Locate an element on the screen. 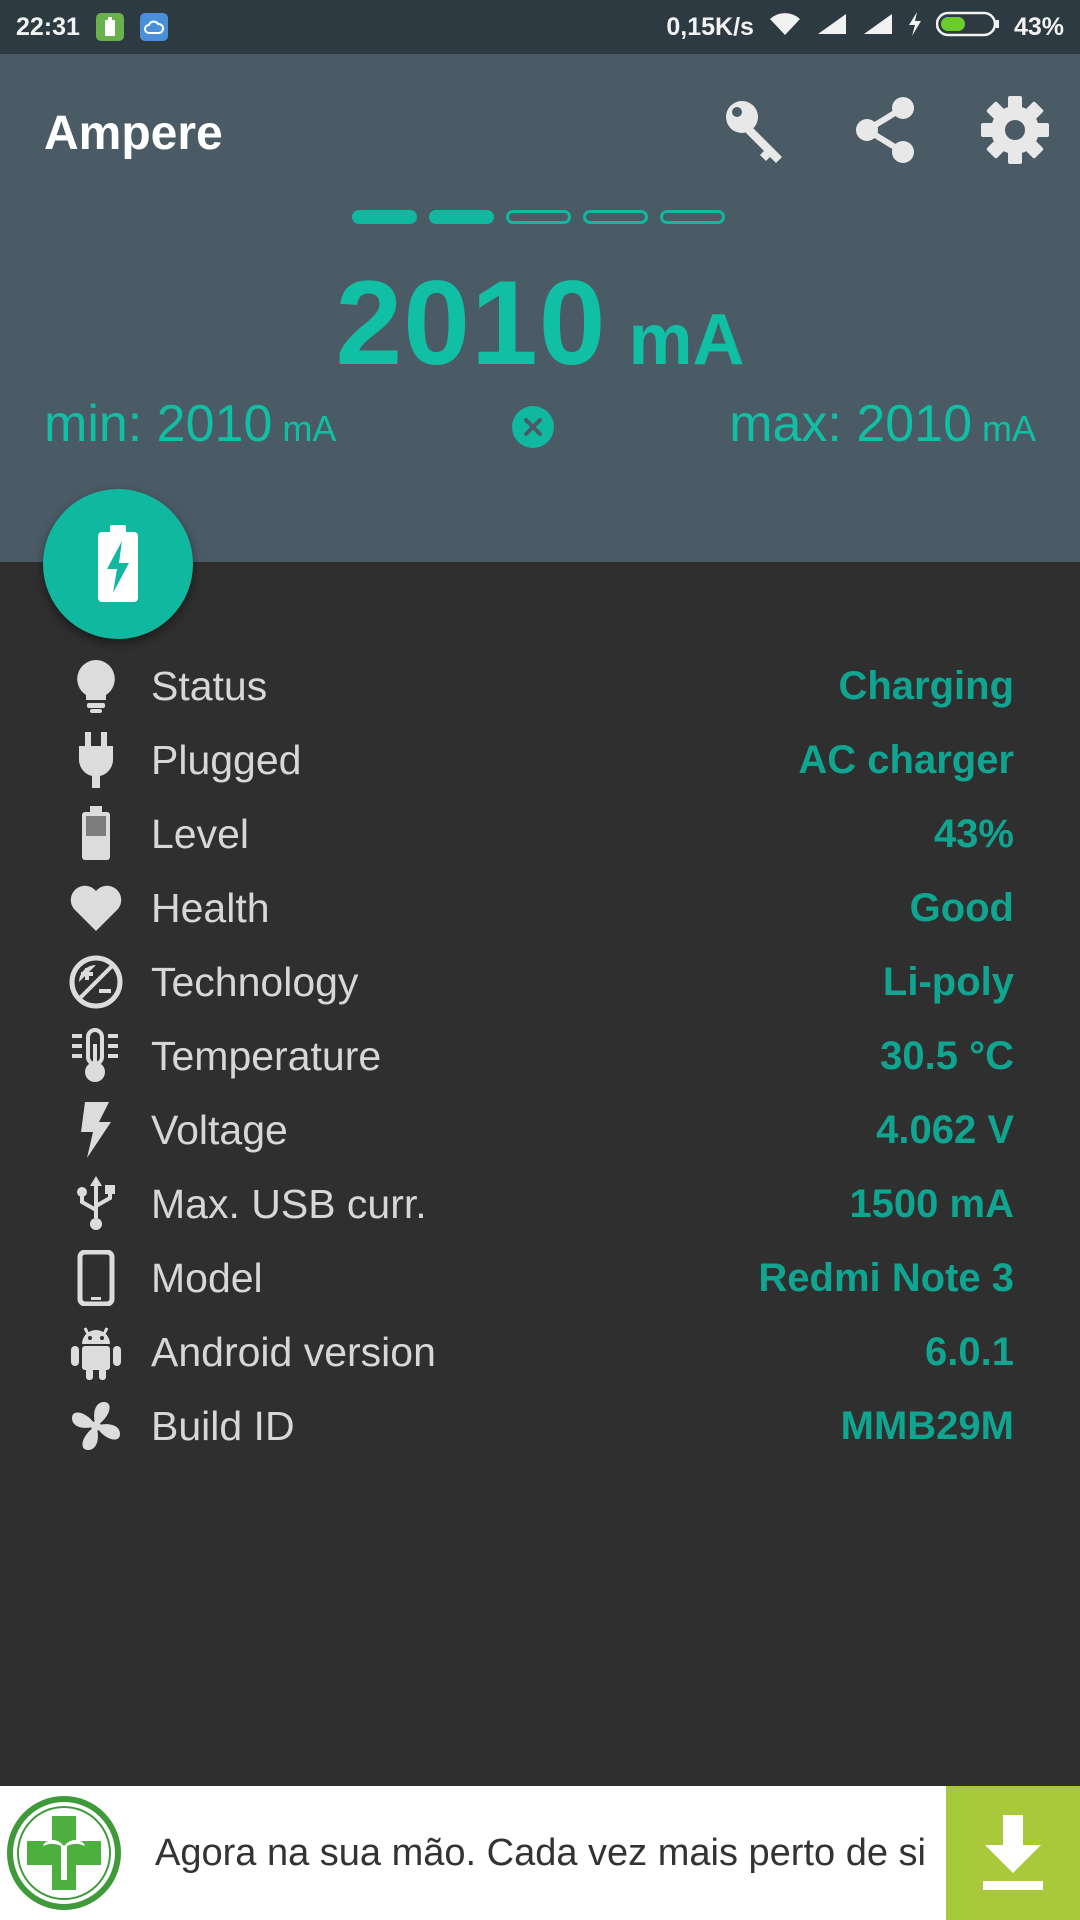 This screenshot has height=1920, width=1080. battery-app-icon is located at coordinates (109, 27).